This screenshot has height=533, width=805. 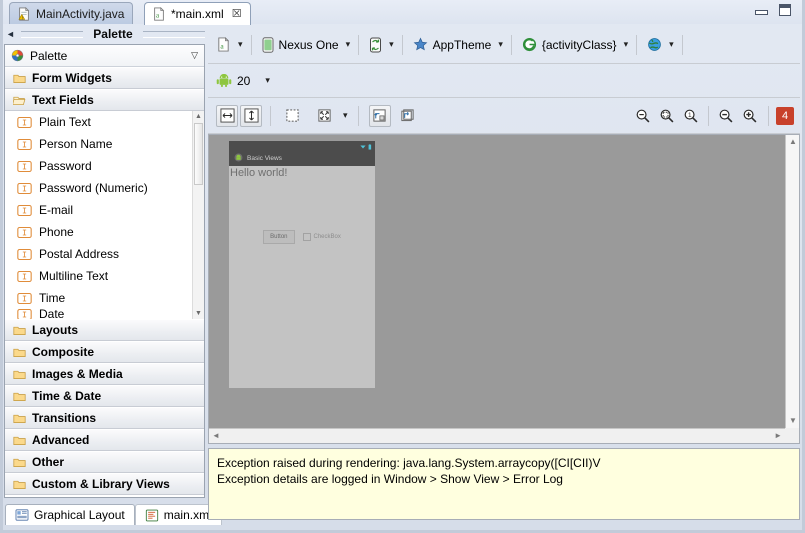 What do you see at coordinates (19, 418) in the screenshot?
I see `folder-closed-icon` at bounding box center [19, 418].